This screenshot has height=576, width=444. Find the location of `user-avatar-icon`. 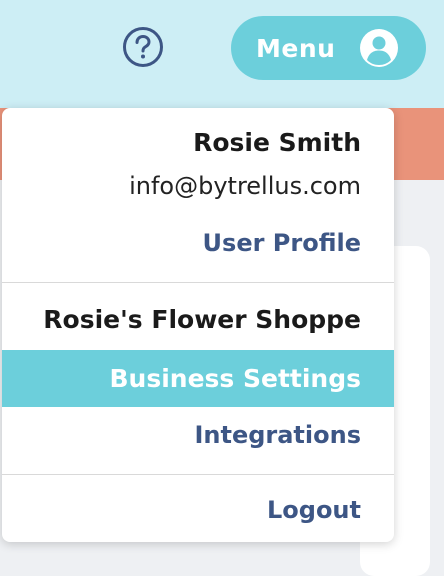

user-avatar-icon is located at coordinates (379, 48).